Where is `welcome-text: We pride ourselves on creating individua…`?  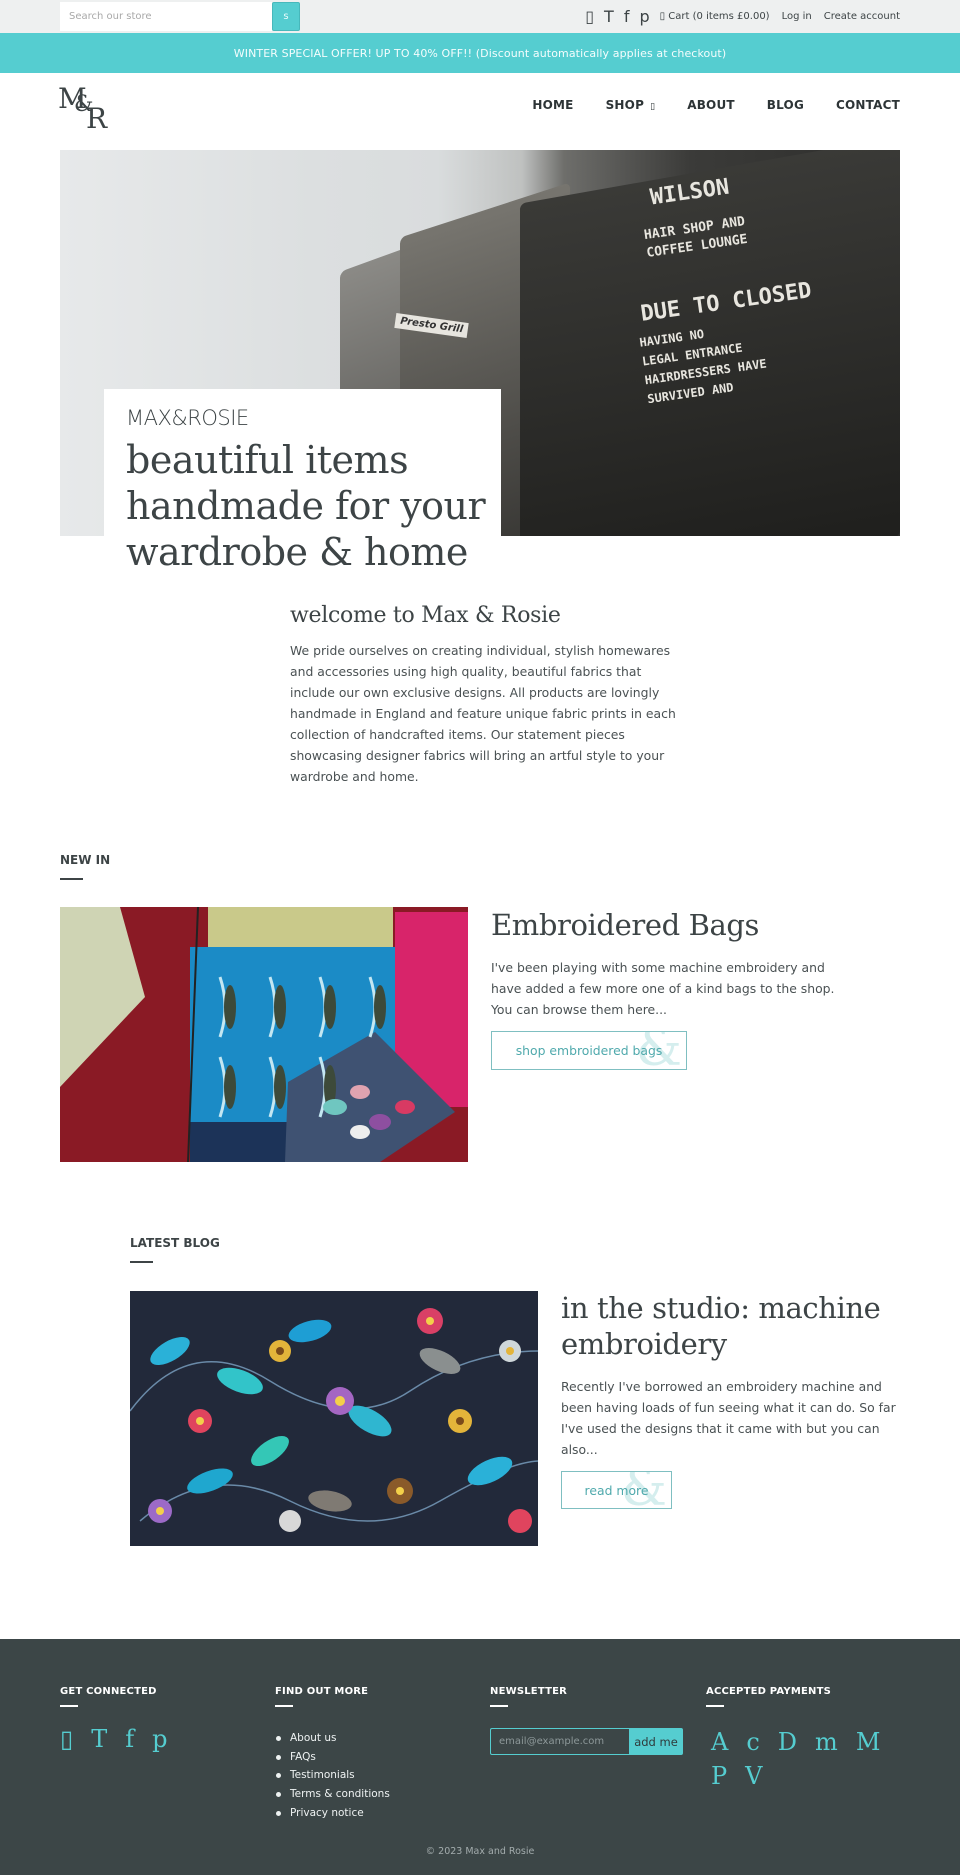 welcome-text: We pride ourselves on creating individua… is located at coordinates (483, 713).